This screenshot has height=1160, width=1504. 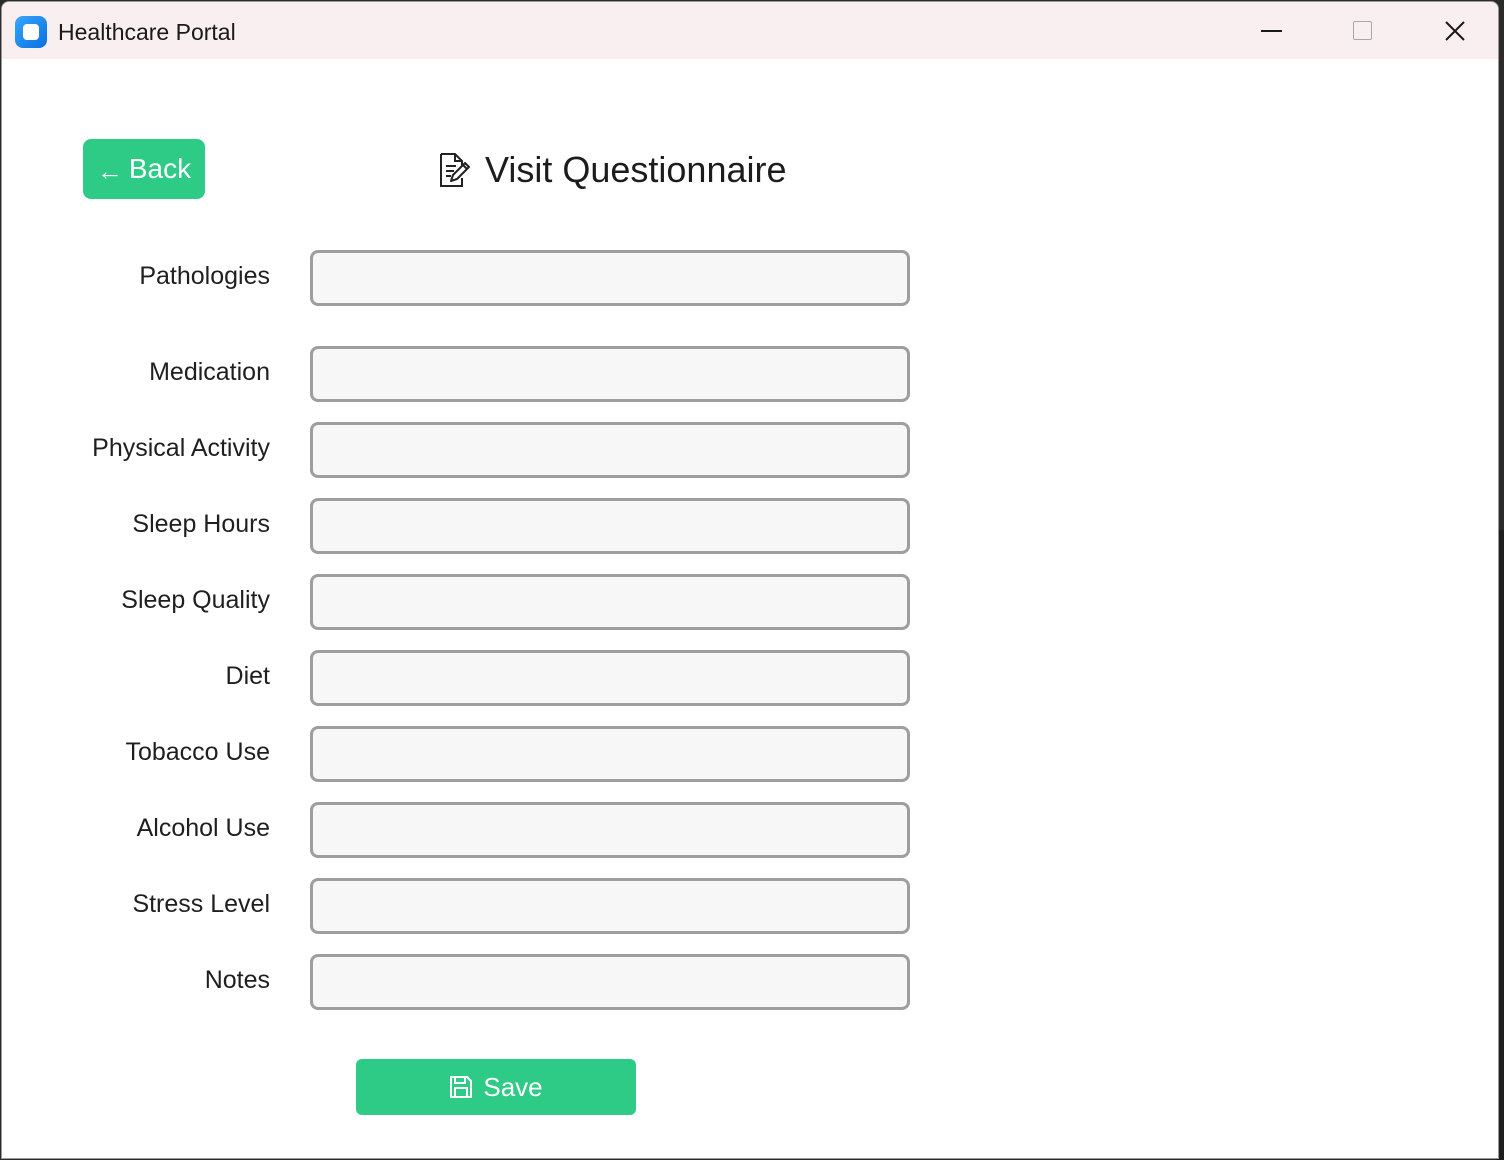 I want to click on minimize-icon, so click(x=1271, y=30).